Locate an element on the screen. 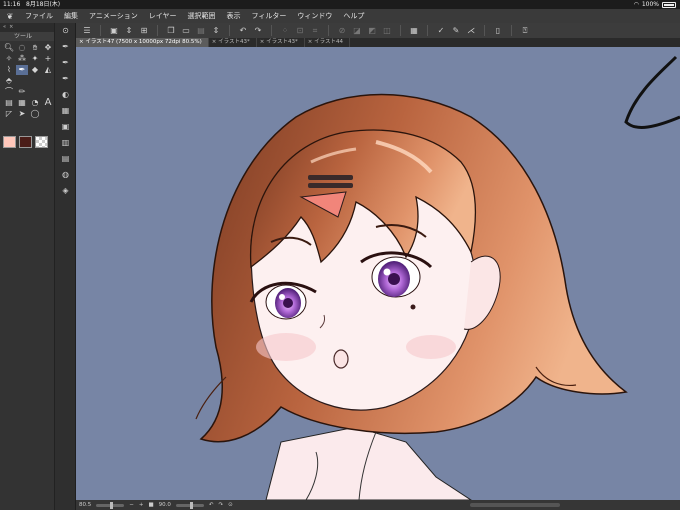 The width and height of the screenshot is (680, 510). sketch-stroke is located at coordinates (652, 92).